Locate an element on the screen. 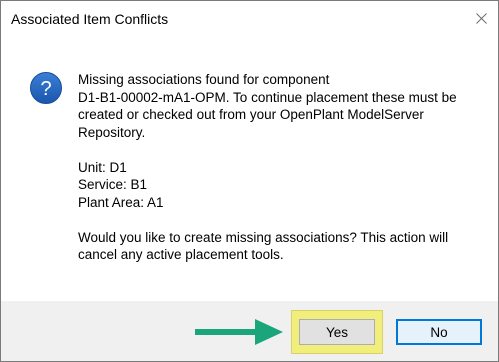  question-glyph: ? is located at coordinates (45, 89).